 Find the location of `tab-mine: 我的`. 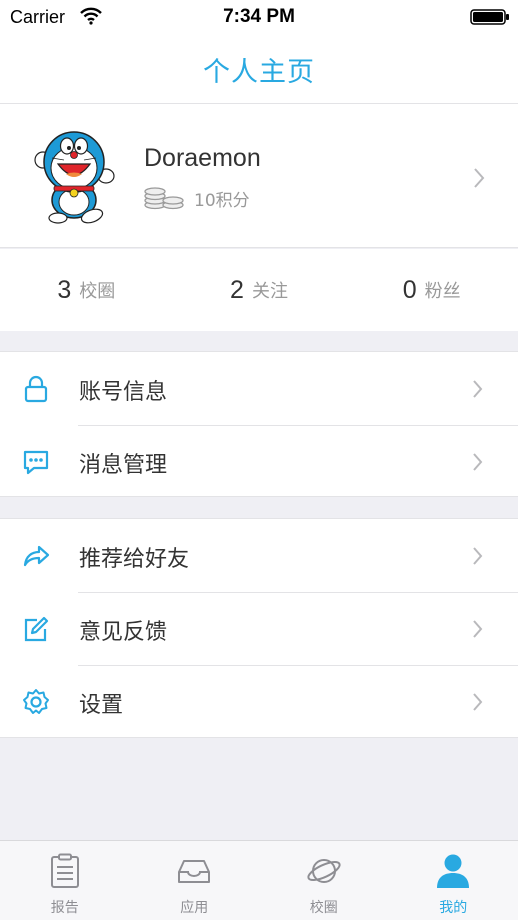

tab-mine: 我的 is located at coordinates (453, 880).